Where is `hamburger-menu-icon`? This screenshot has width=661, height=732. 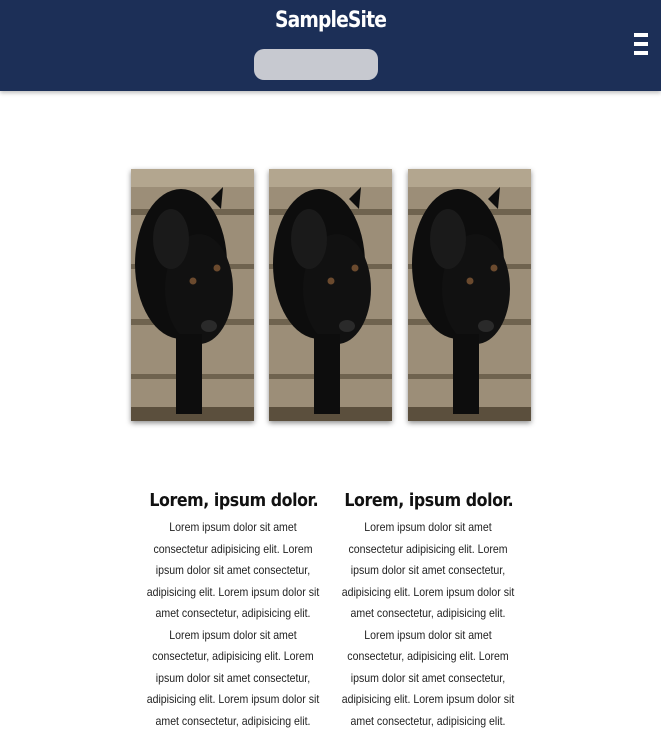
hamburger-menu-icon is located at coordinates (641, 44).